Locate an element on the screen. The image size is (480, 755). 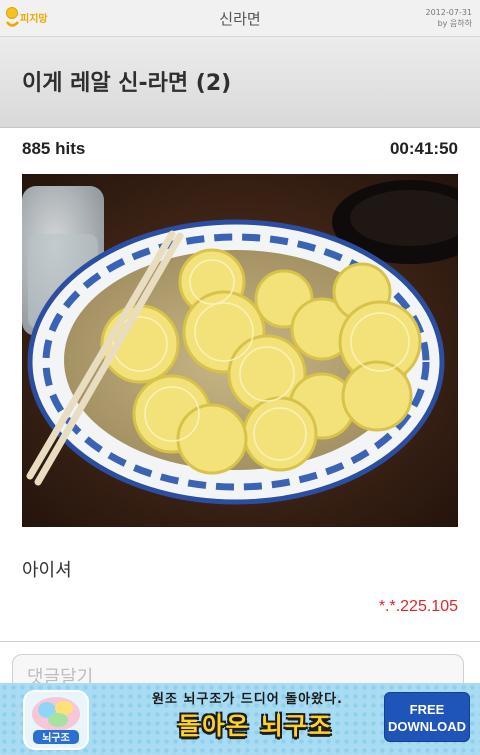
post-date: 2012-07-31 is located at coordinates (449, 12).